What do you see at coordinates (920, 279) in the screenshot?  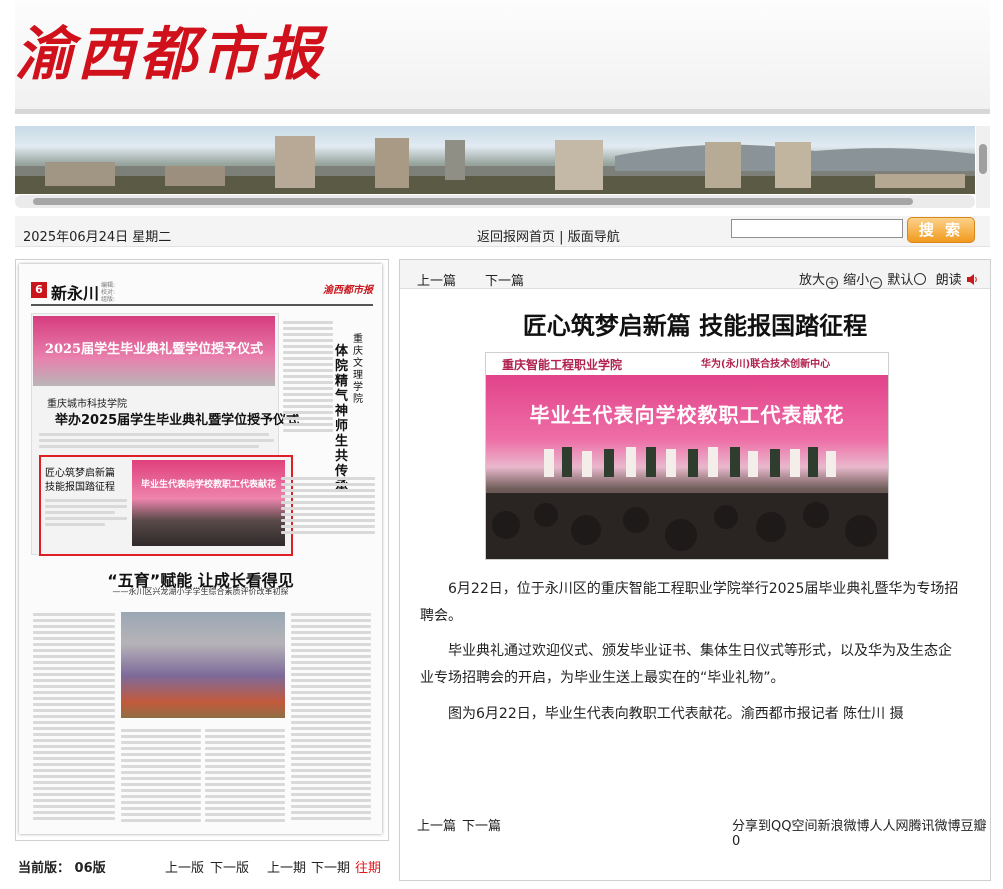 I see `circle-icon` at bounding box center [920, 279].